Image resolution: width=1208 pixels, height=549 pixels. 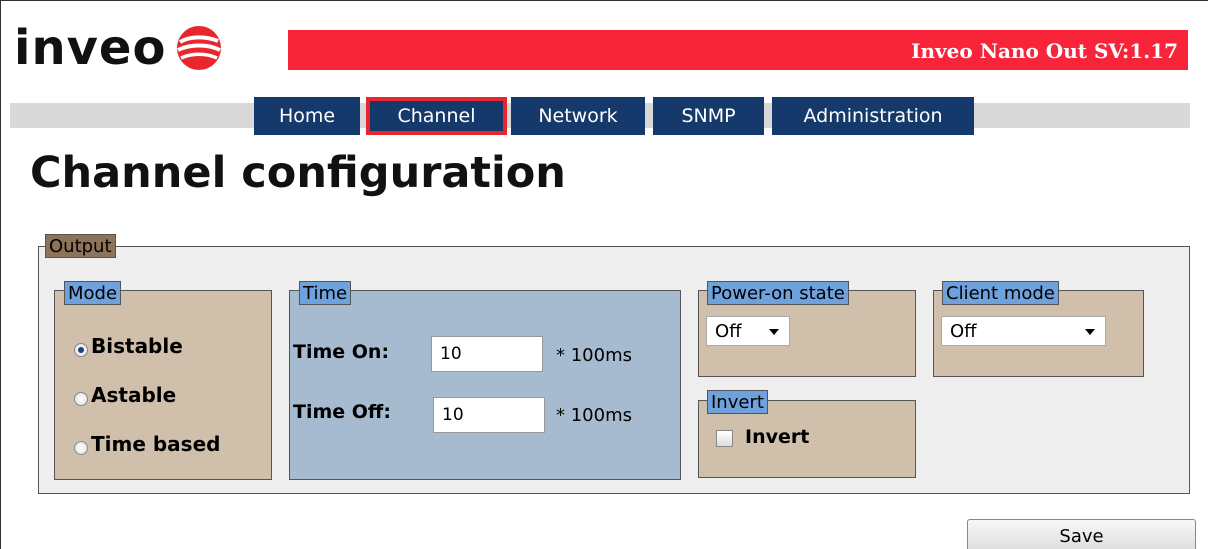 What do you see at coordinates (137, 346) in the screenshot?
I see `mode-option-label: Bistable` at bounding box center [137, 346].